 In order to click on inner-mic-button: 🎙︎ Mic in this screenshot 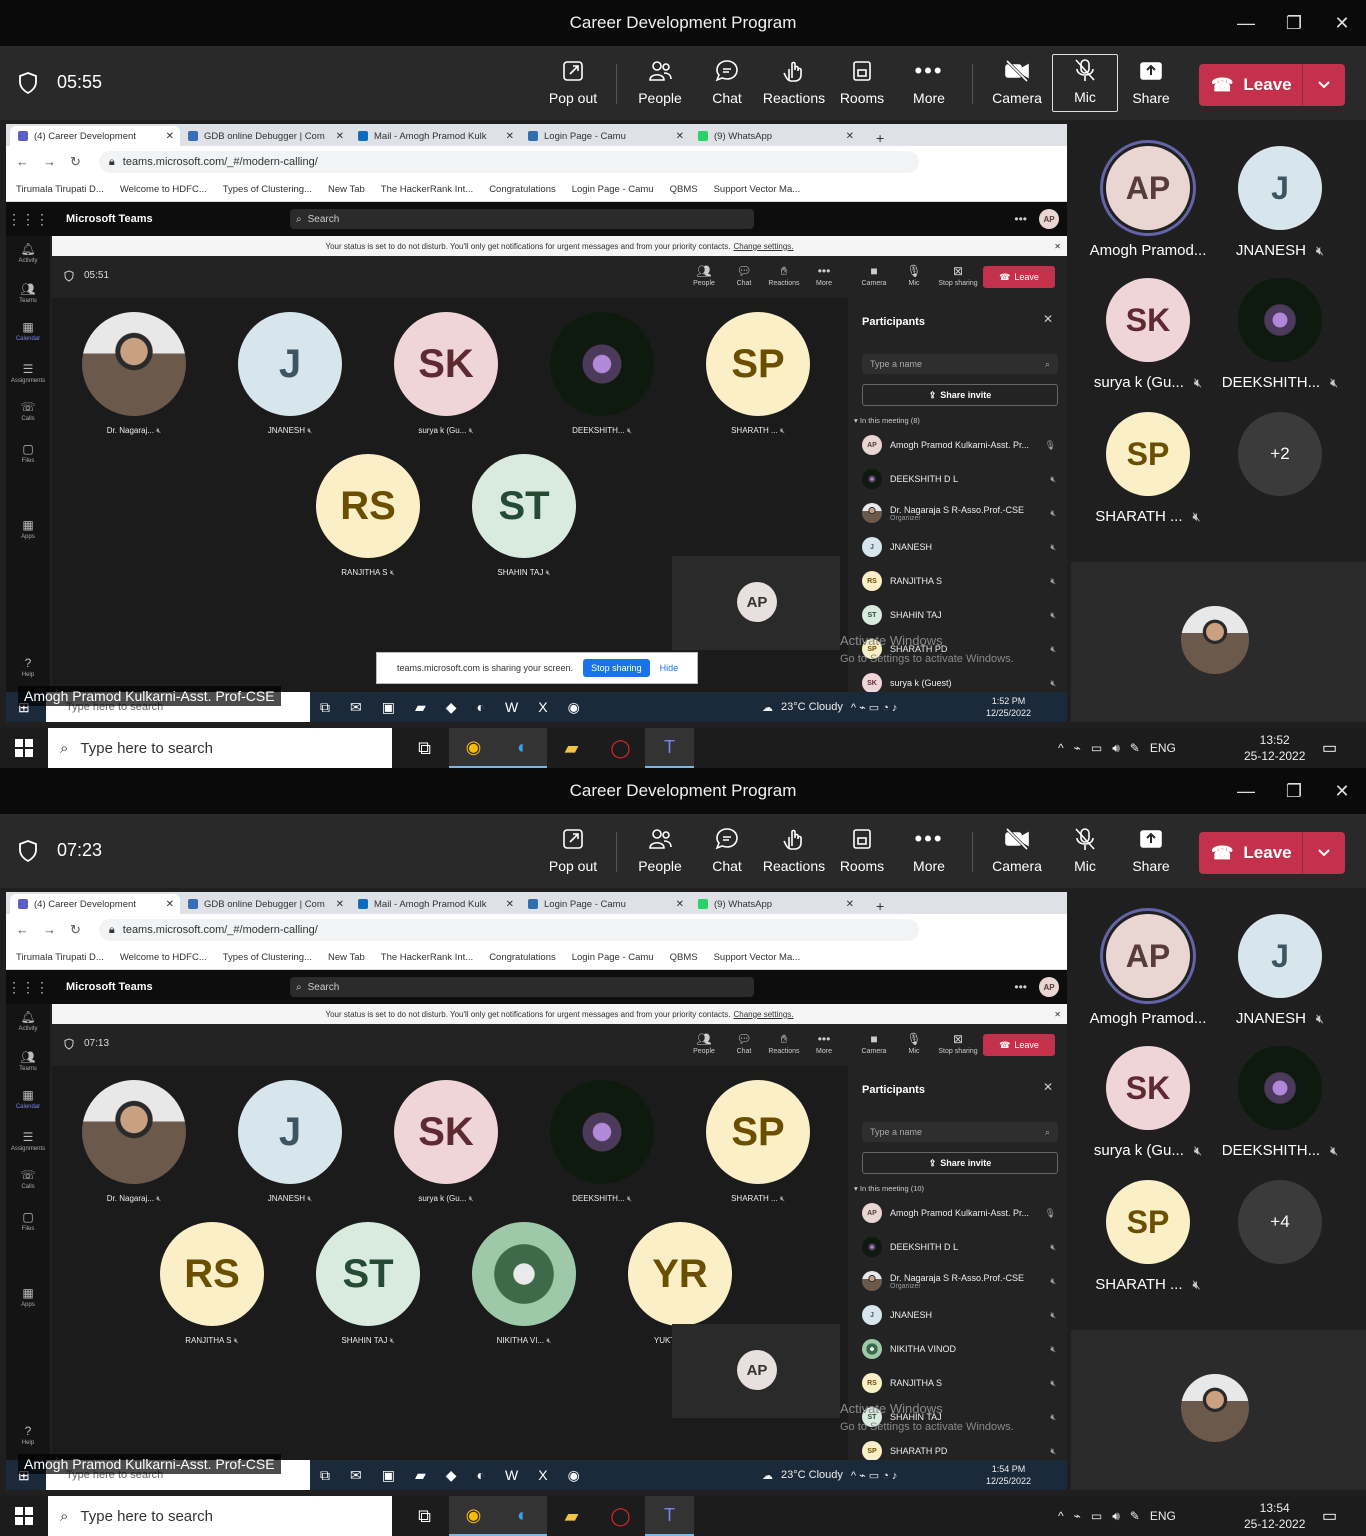, I will do `click(914, 1043)`.